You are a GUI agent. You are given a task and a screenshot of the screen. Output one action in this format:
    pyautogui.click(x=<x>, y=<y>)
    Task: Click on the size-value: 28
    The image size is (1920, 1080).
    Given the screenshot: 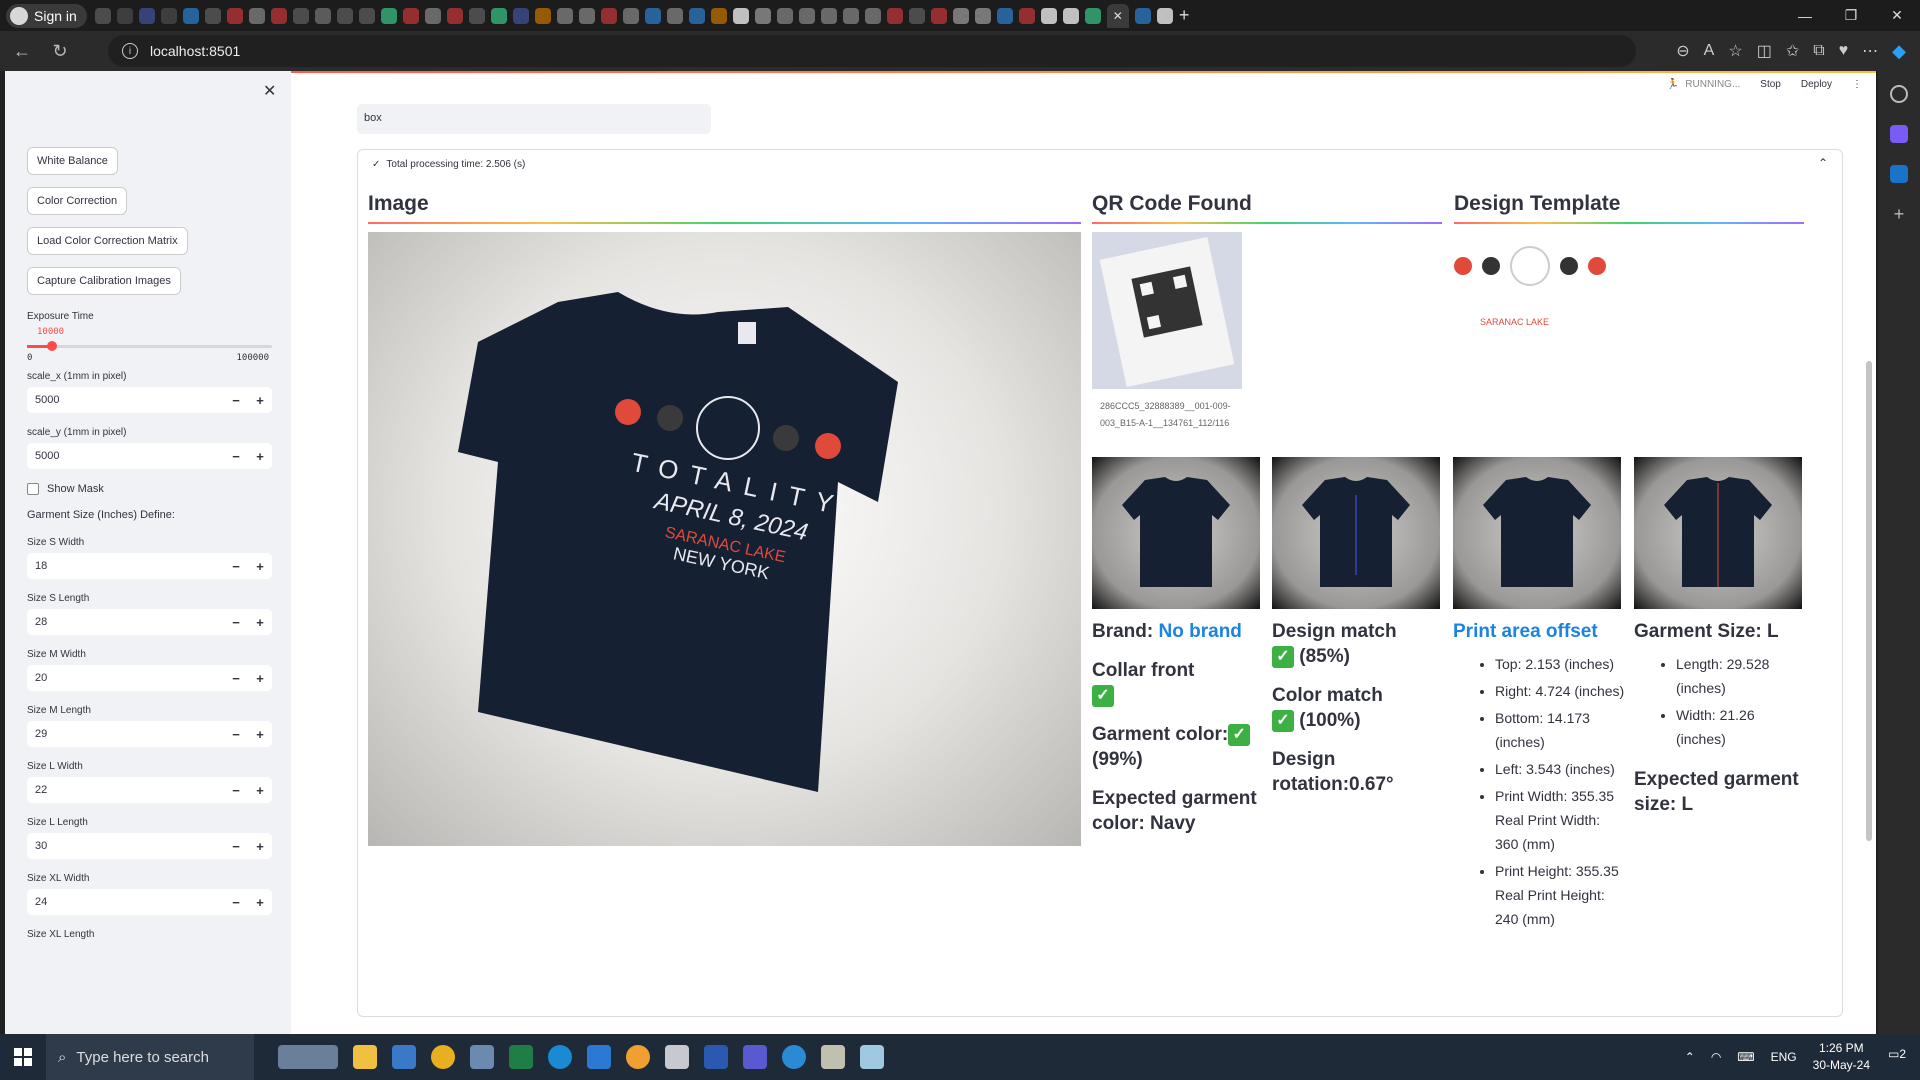 What is the action you would take?
    pyautogui.click(x=125, y=622)
    